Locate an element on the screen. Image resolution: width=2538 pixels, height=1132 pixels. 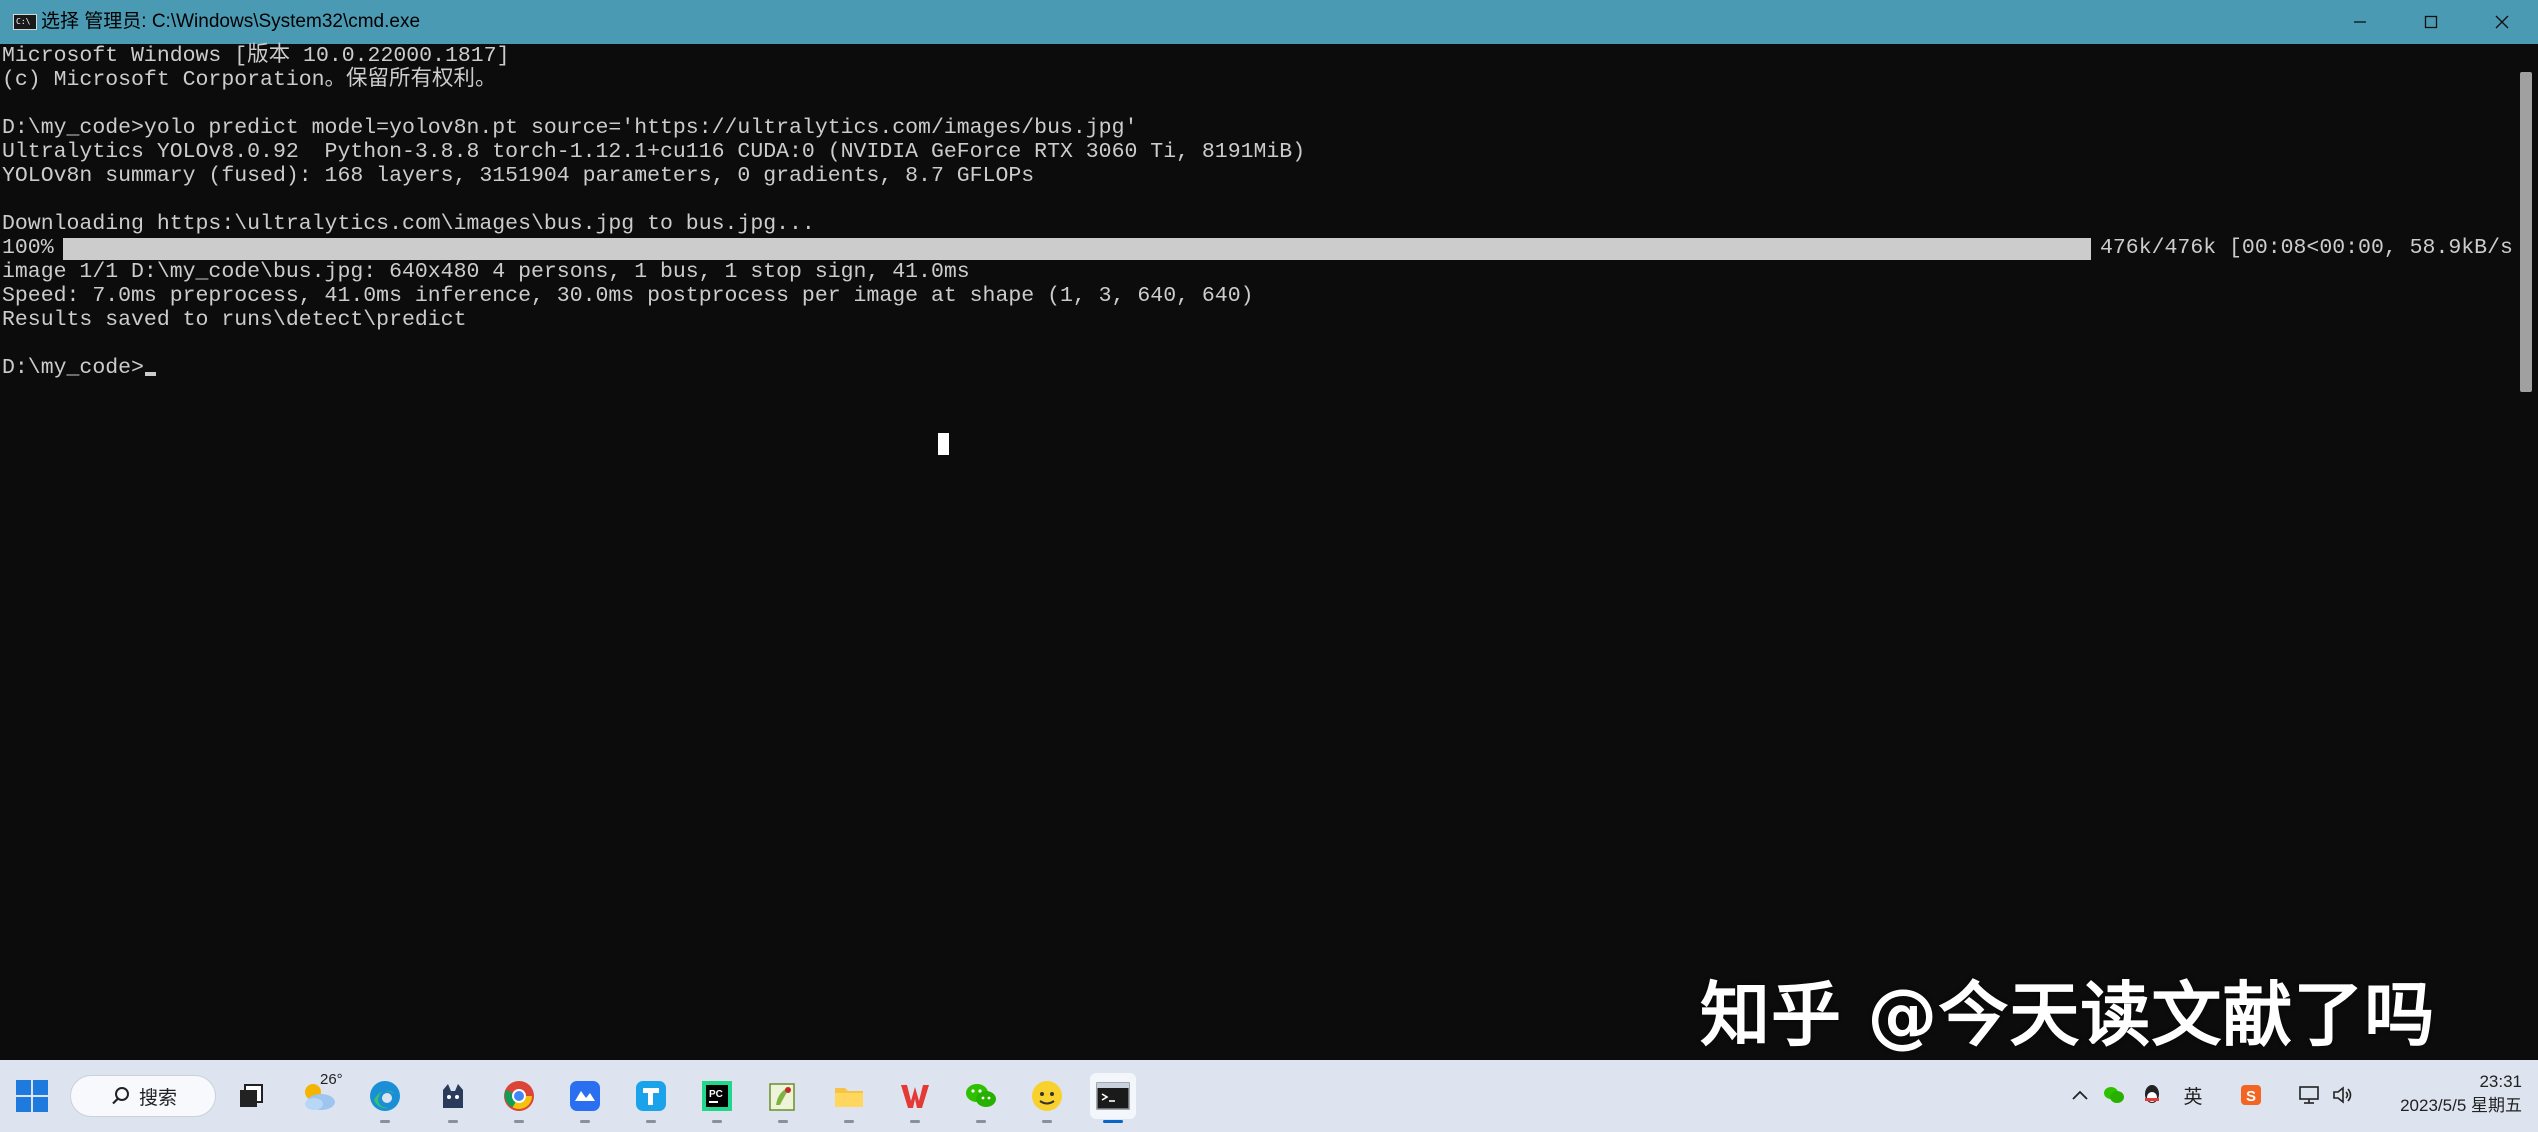
show-hidden-icons-button is located at coordinates (2080, 1095).